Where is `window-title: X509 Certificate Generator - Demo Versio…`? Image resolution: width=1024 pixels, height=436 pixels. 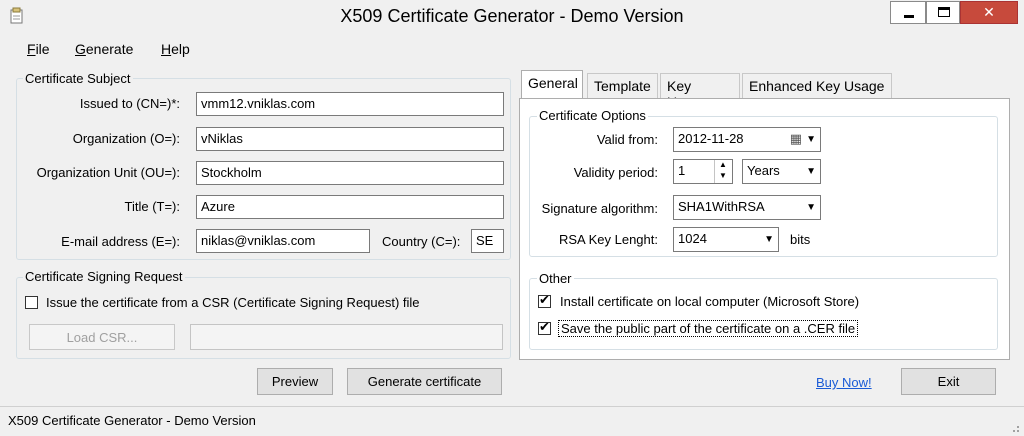
window-title: X509 Certificate Generator - Demo Versio… is located at coordinates (512, 16).